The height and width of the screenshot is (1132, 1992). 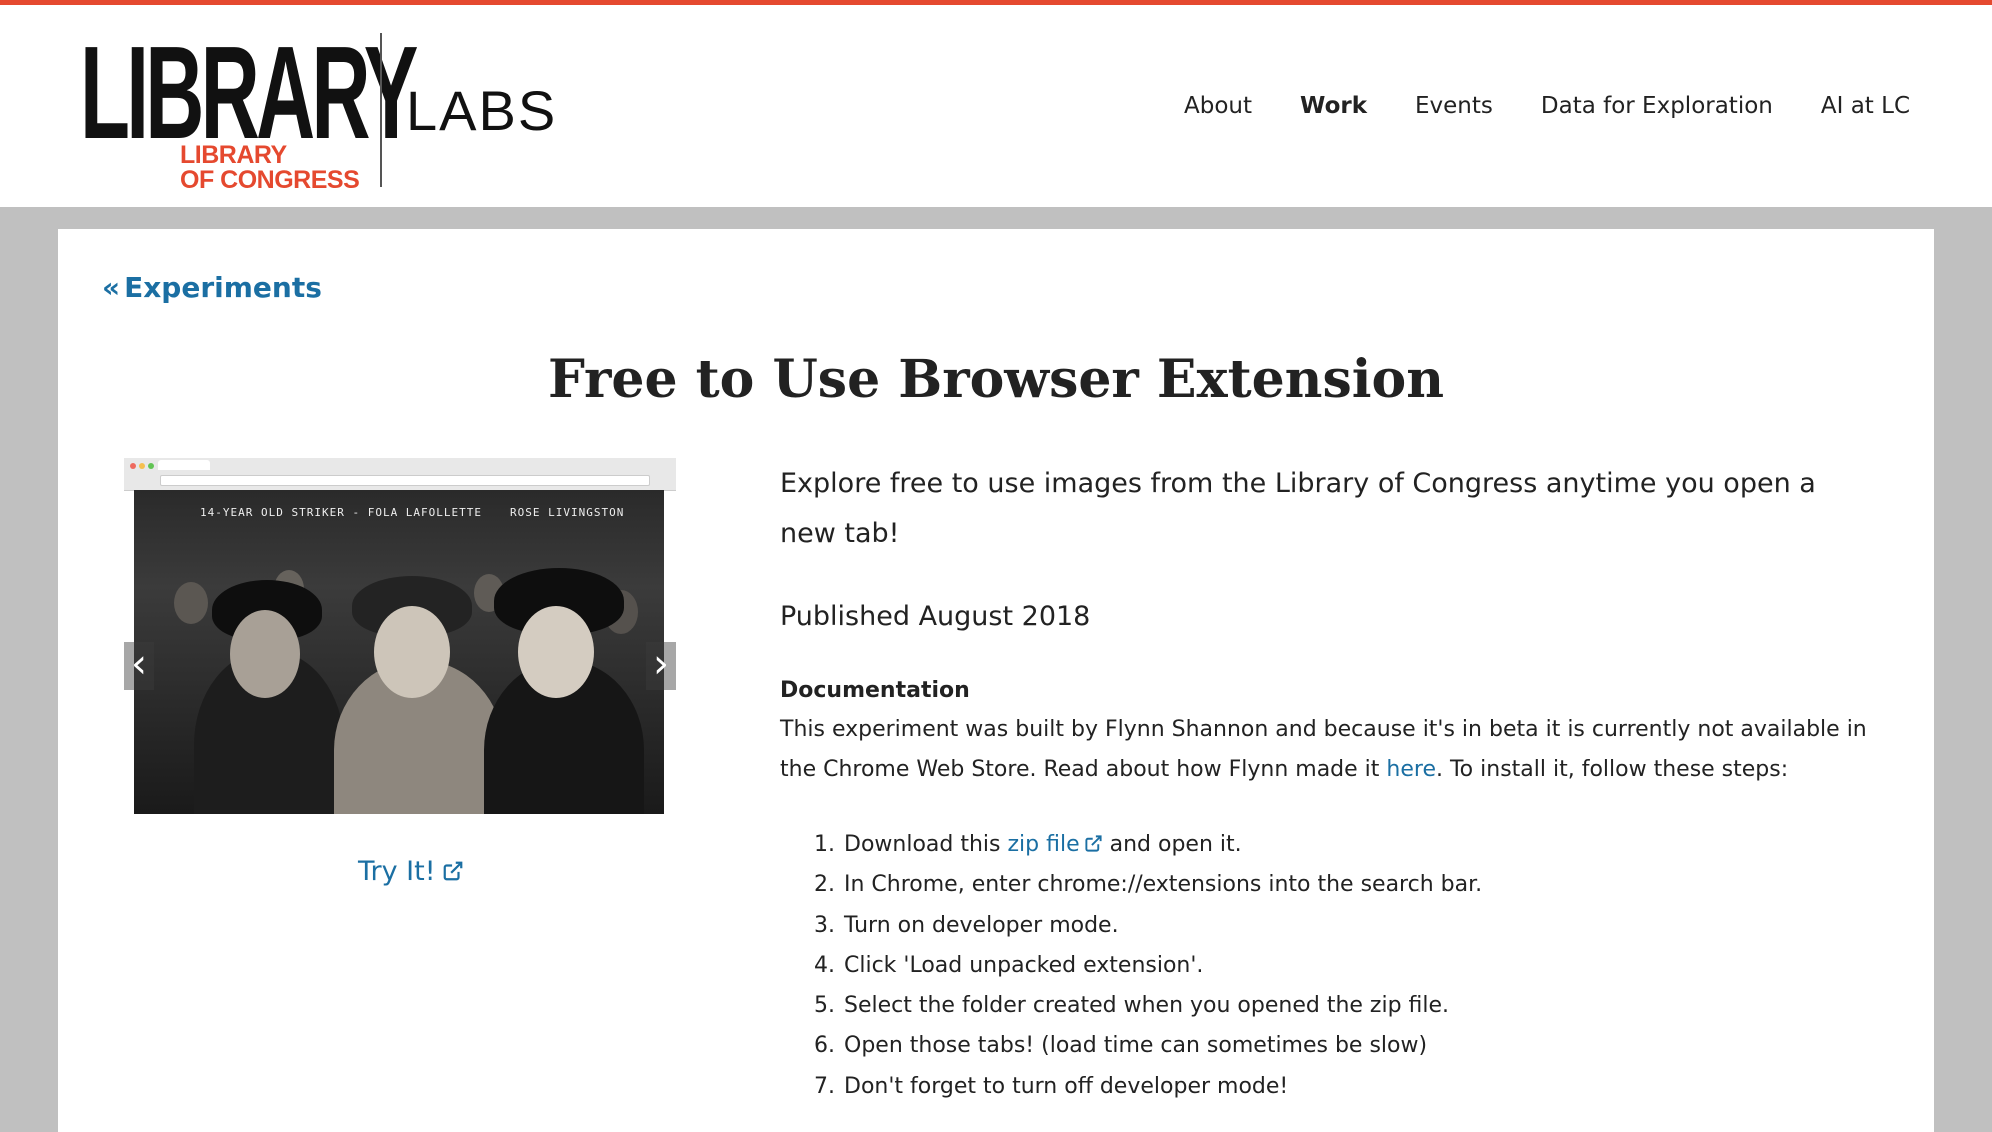 What do you see at coordinates (1024, 965) in the screenshot?
I see `step-text: Click 'Load unpacked extension'.` at bounding box center [1024, 965].